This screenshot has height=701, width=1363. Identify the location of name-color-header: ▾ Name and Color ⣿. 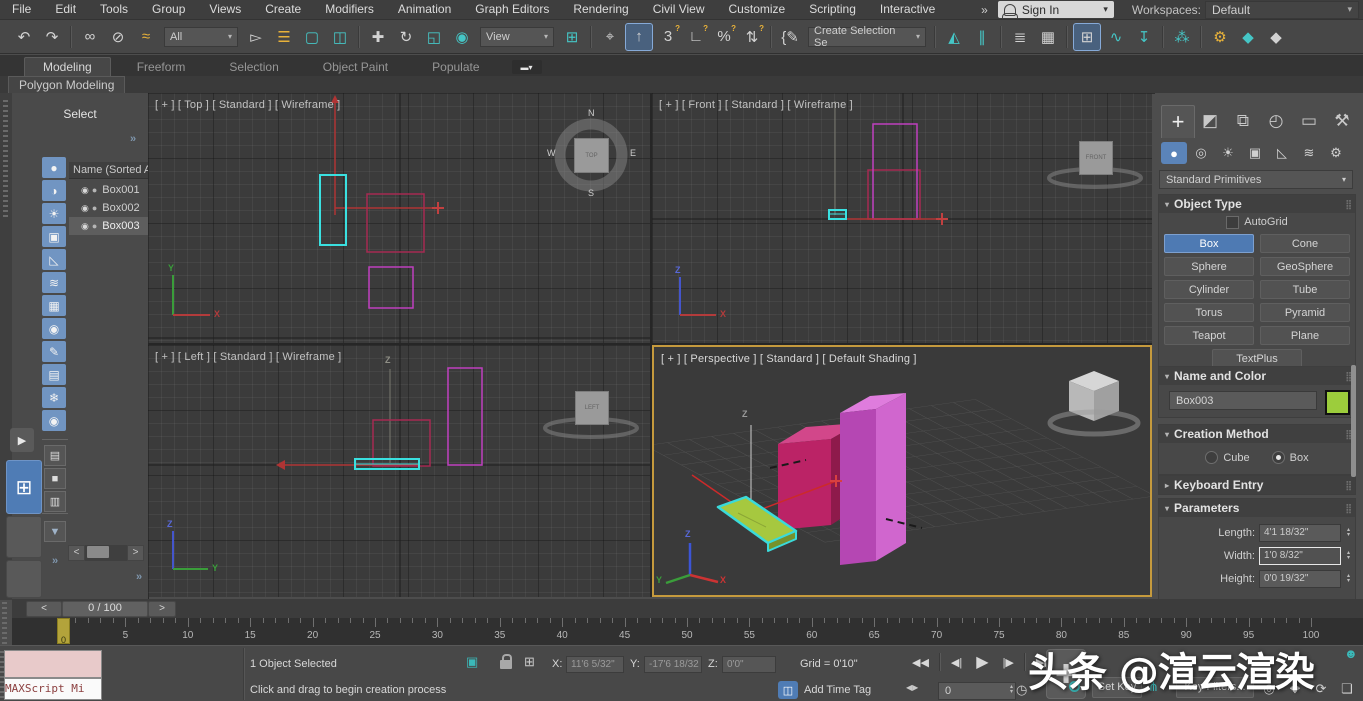
(1257, 376).